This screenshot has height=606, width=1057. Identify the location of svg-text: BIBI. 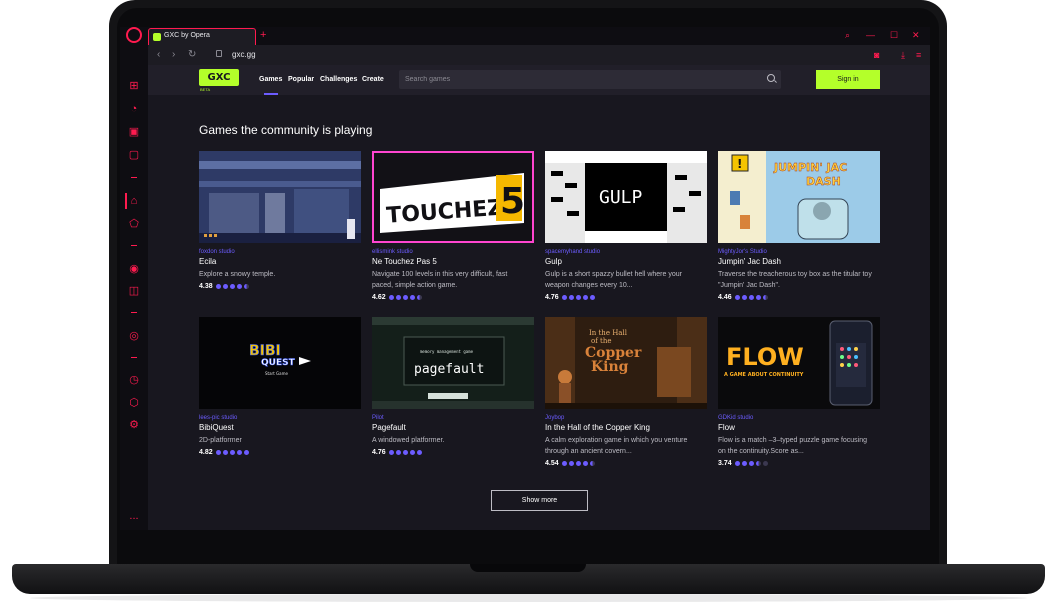
(265, 351).